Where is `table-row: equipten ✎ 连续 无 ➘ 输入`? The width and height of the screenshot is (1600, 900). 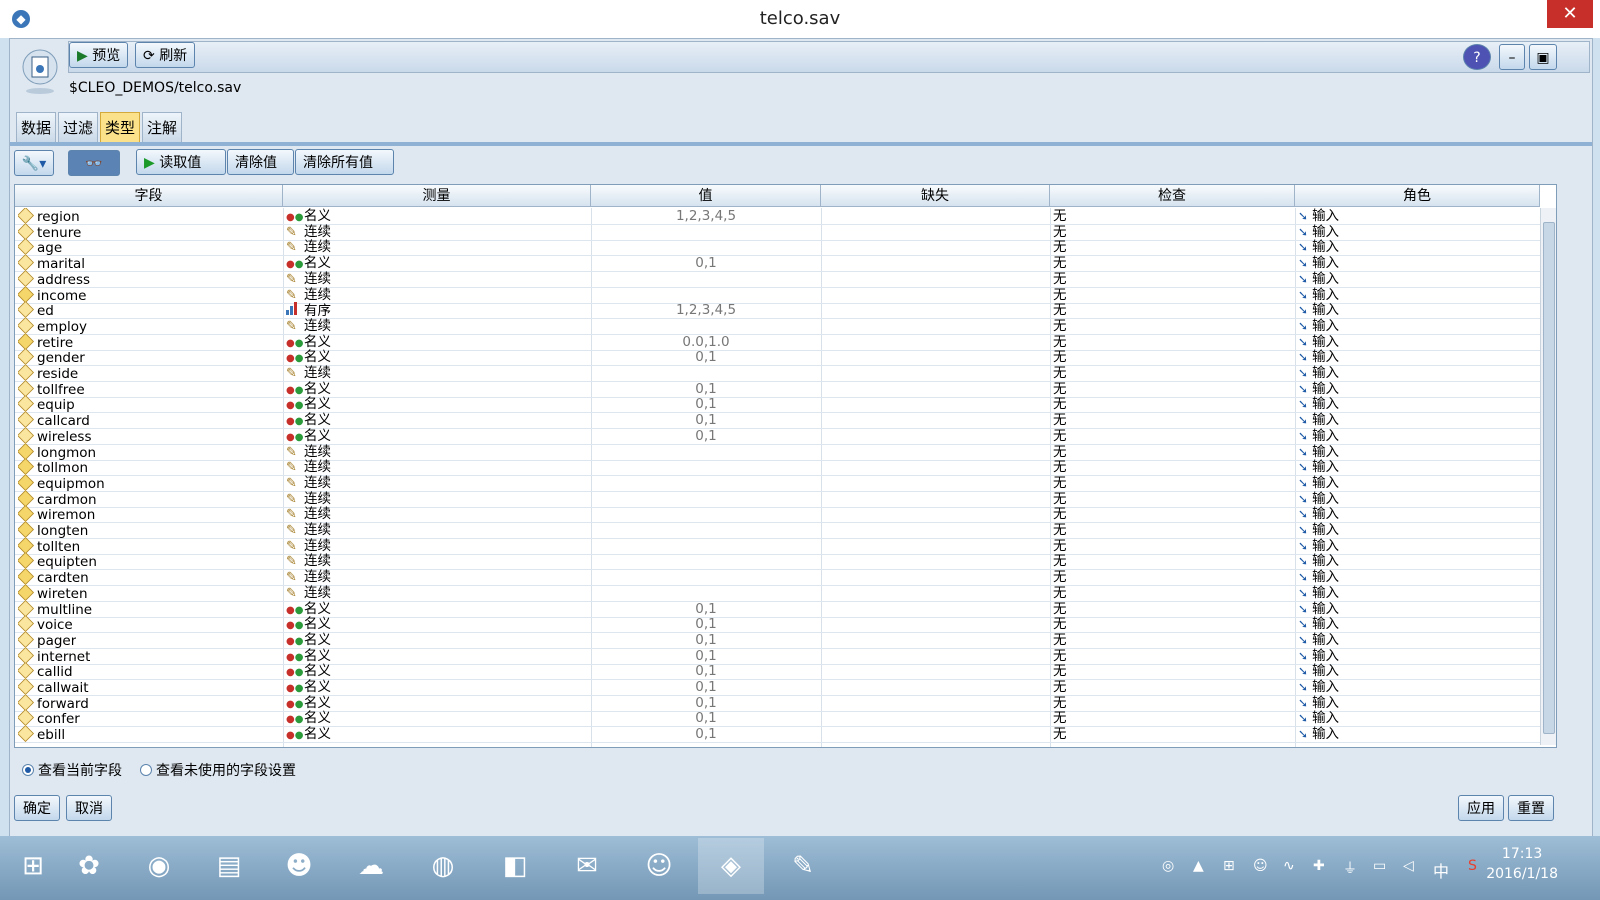 table-row: equipten ✎ 连续 无 ➘ 输入 is located at coordinates (777, 562).